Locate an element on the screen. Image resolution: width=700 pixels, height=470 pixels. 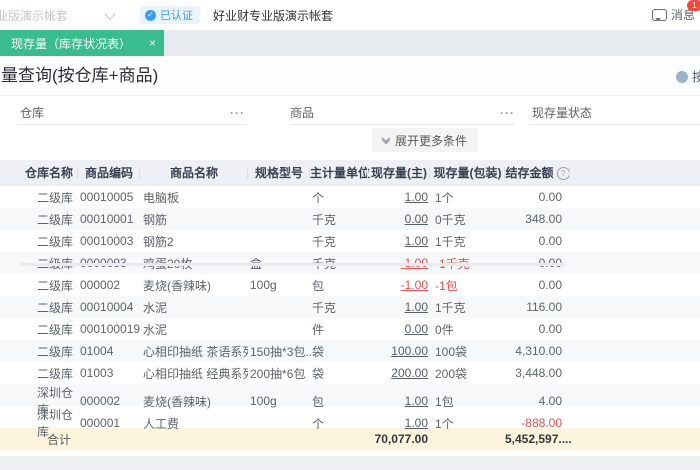
cell-product-code: 01004 is located at coordinates (97, 351).